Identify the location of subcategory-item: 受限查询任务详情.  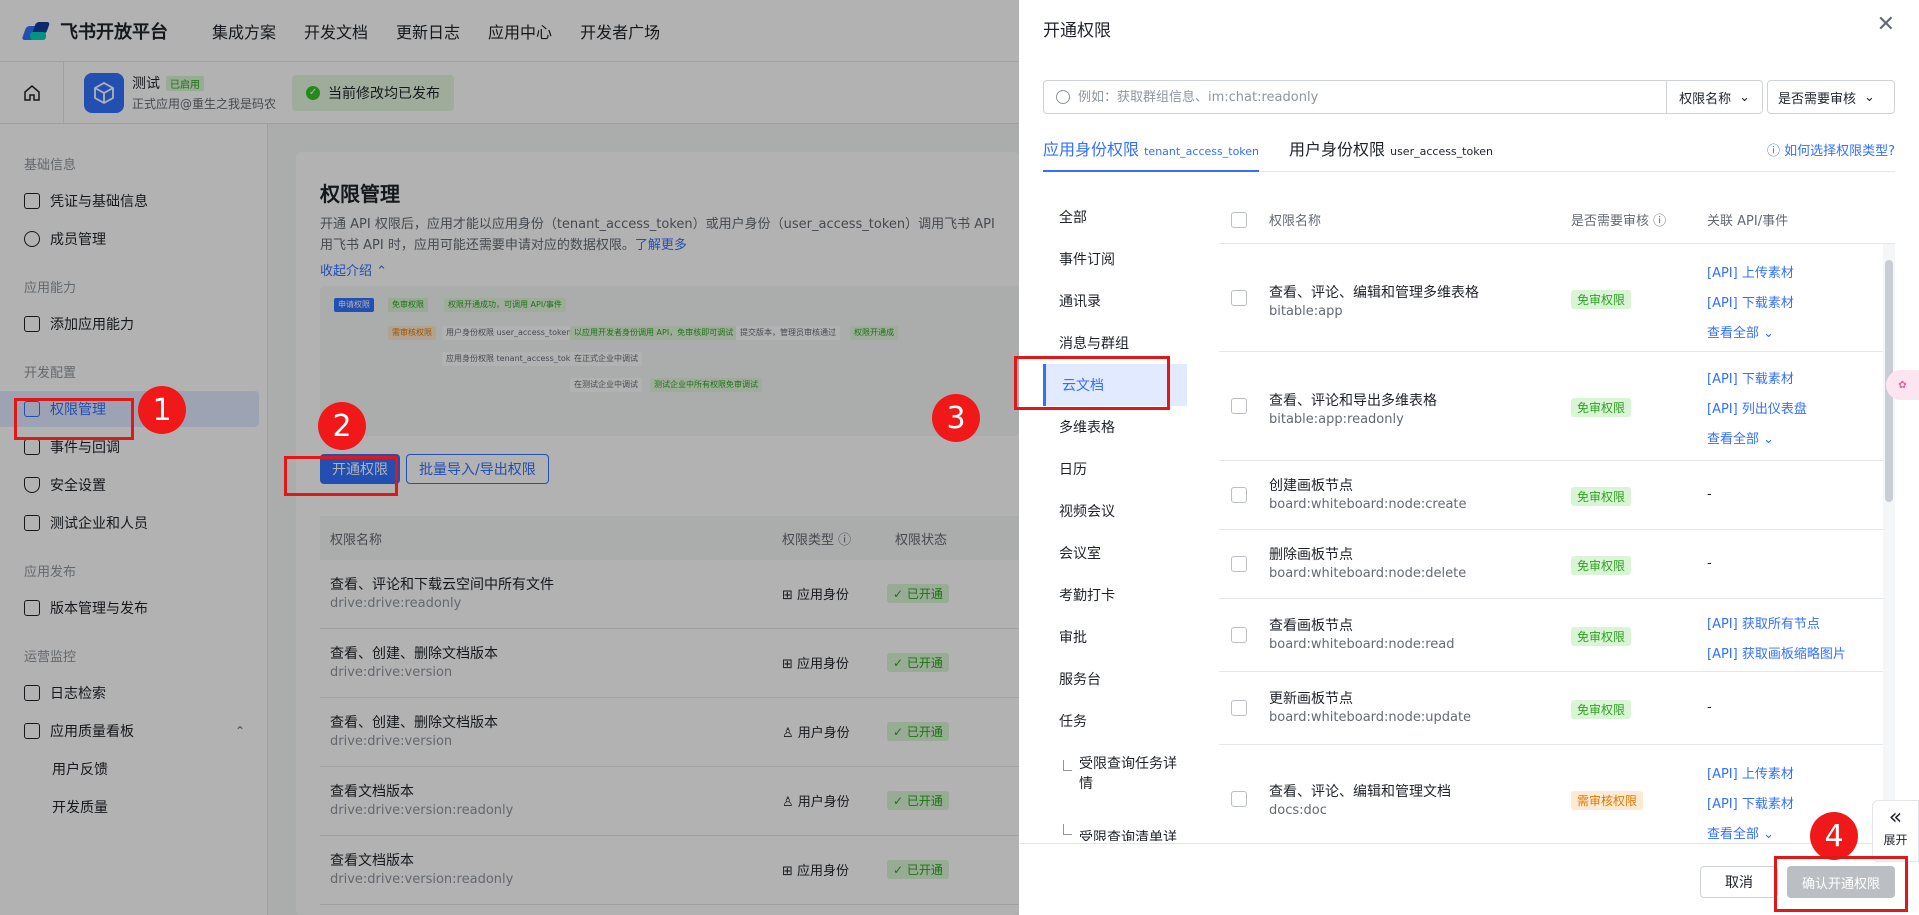
(1099, 774).